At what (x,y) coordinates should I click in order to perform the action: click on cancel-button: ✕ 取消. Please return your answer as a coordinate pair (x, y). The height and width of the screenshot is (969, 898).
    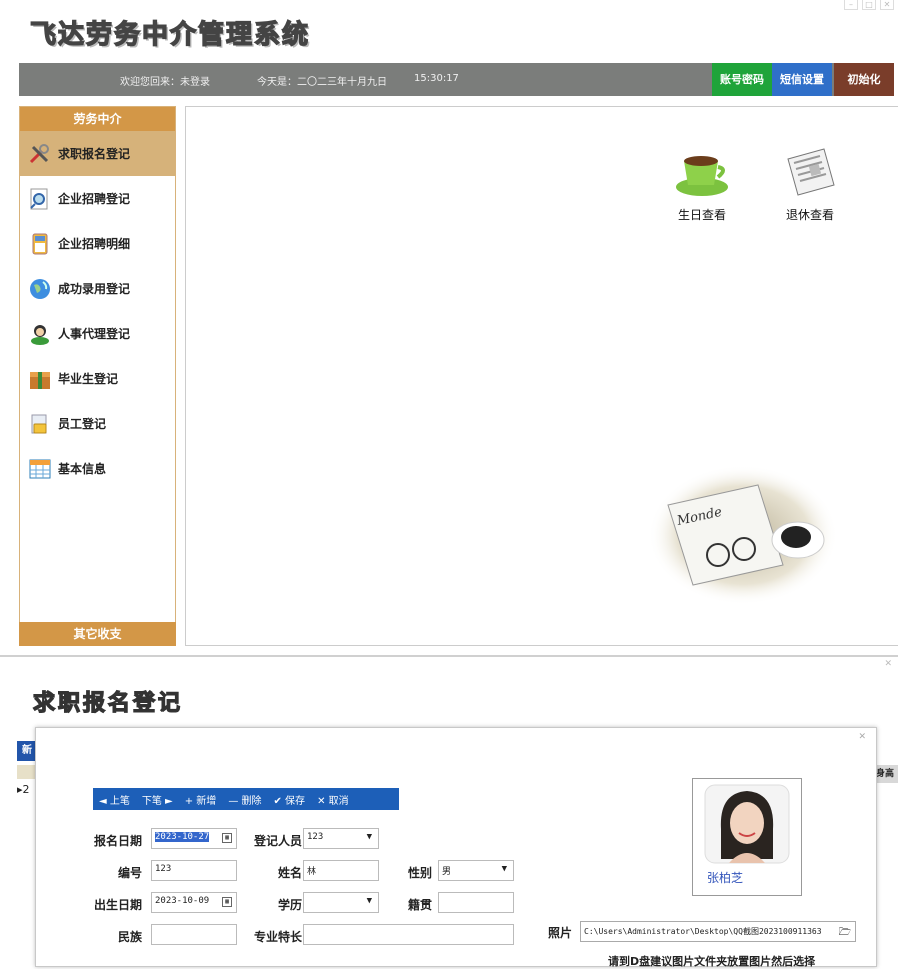
    Looking at the image, I should click on (333, 799).